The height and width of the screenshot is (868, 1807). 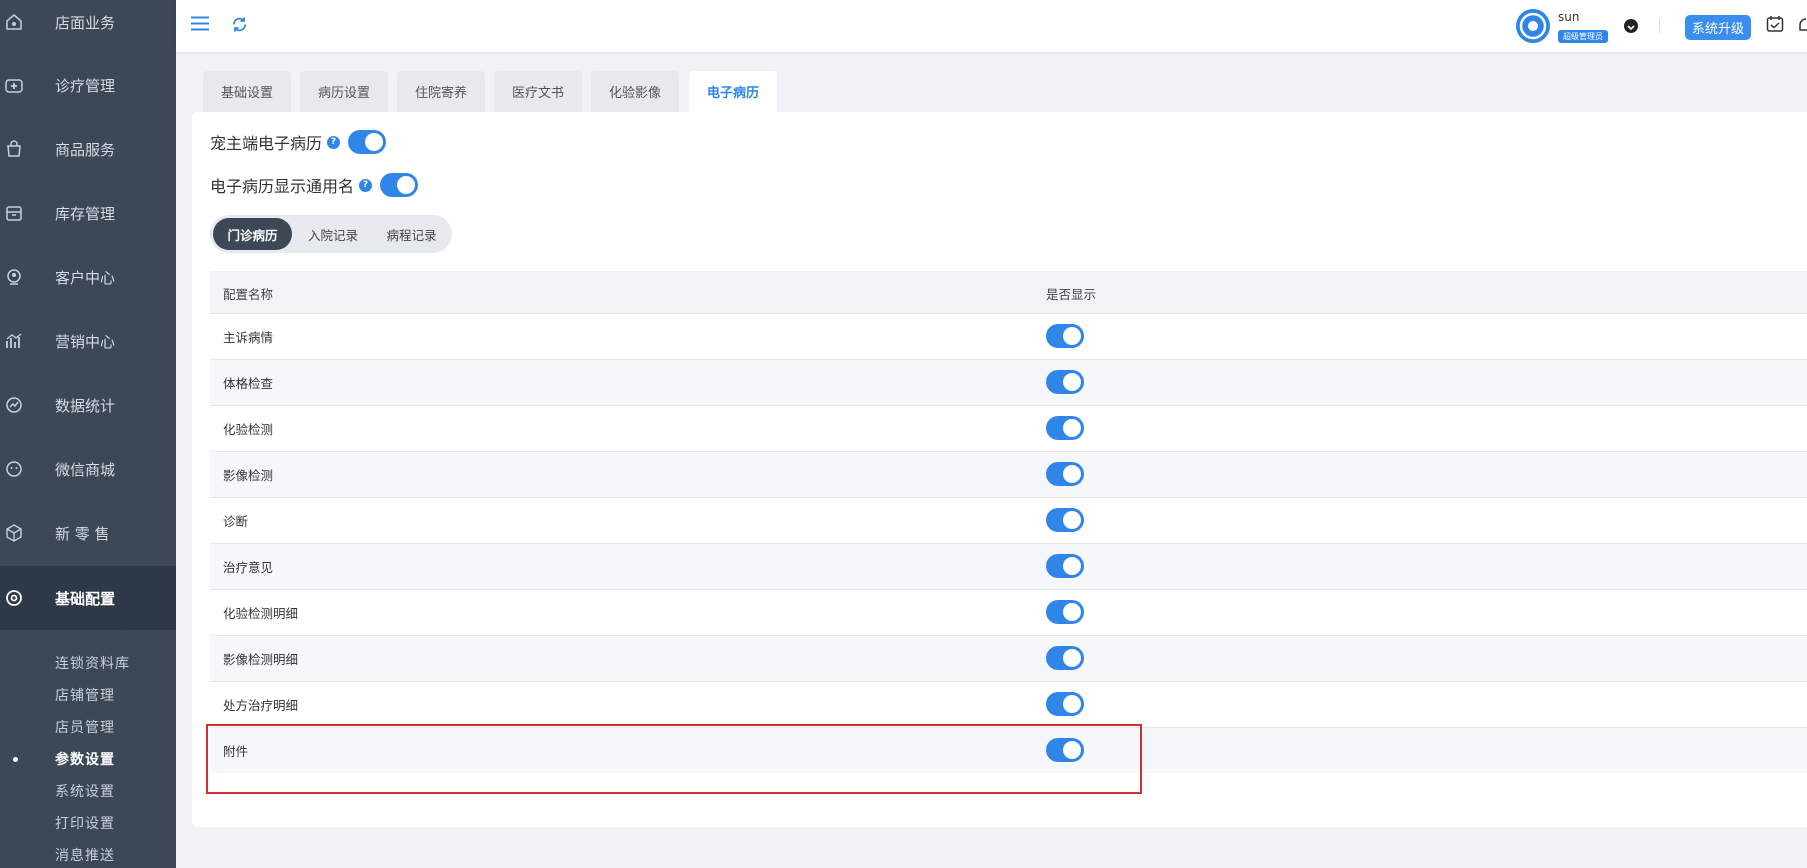 What do you see at coordinates (200, 23) in the screenshot?
I see `menu-icon` at bounding box center [200, 23].